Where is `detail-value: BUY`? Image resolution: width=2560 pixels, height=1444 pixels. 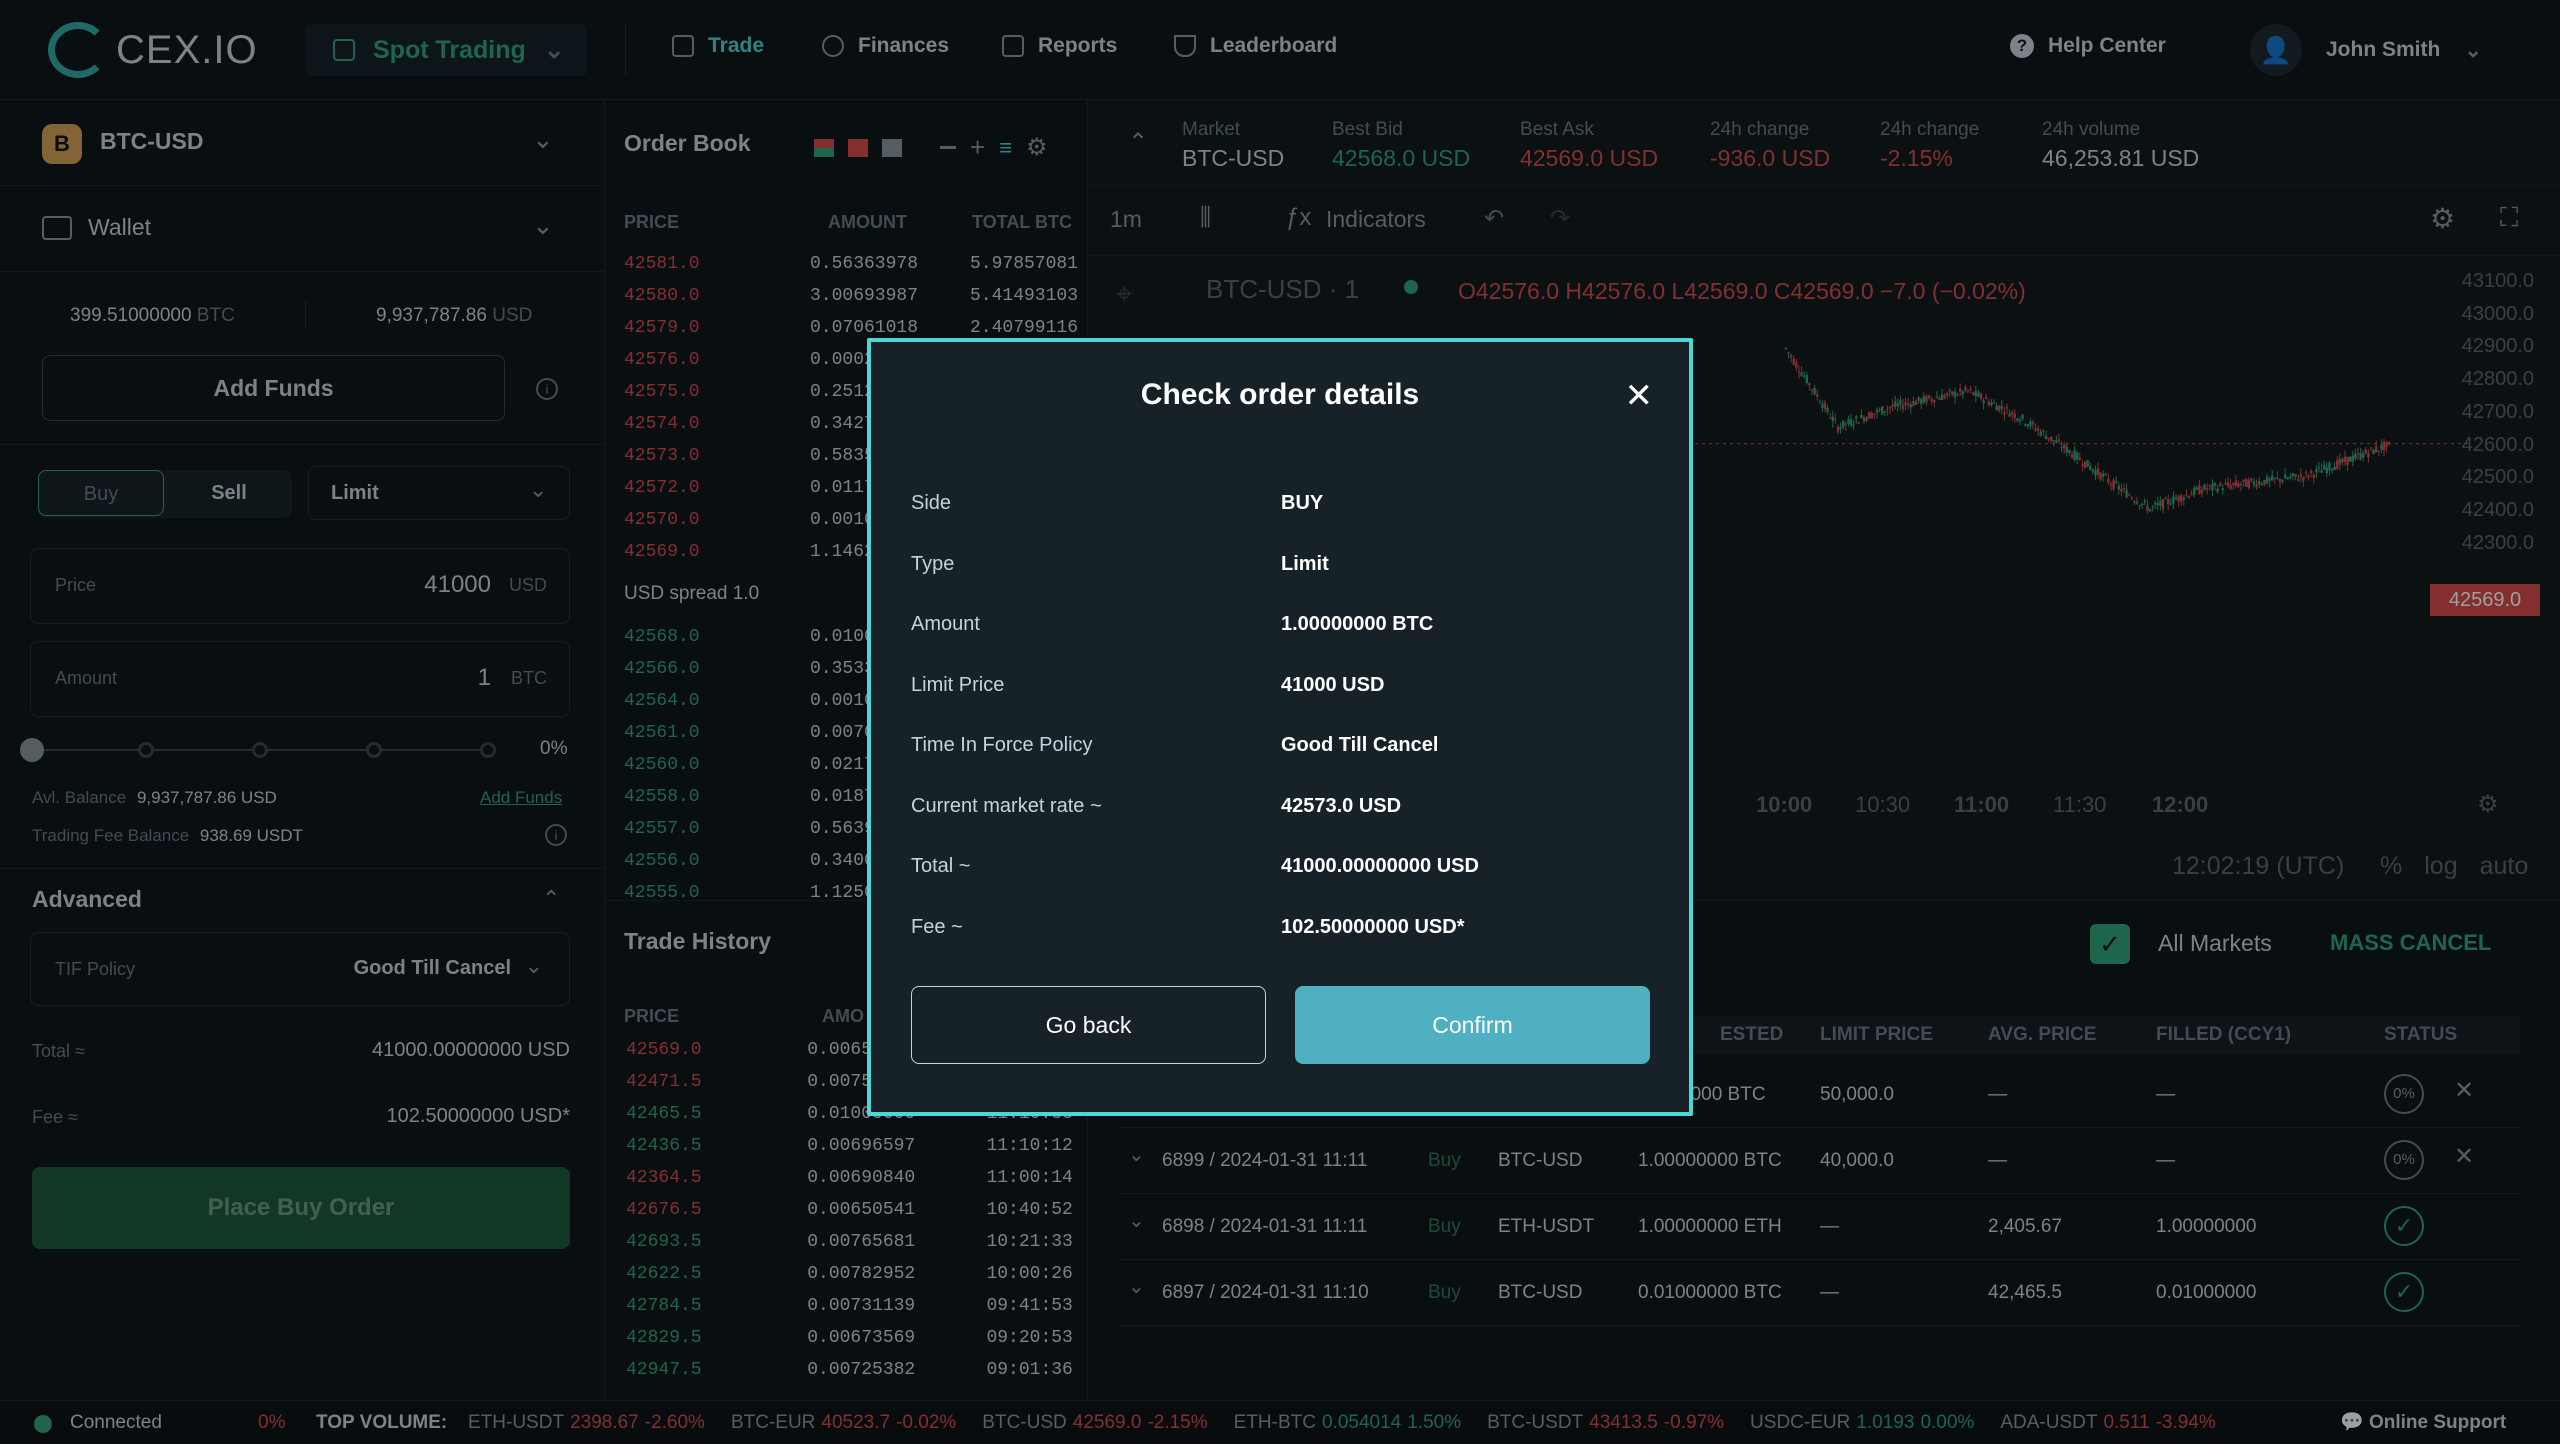 detail-value: BUY is located at coordinates (1302, 503).